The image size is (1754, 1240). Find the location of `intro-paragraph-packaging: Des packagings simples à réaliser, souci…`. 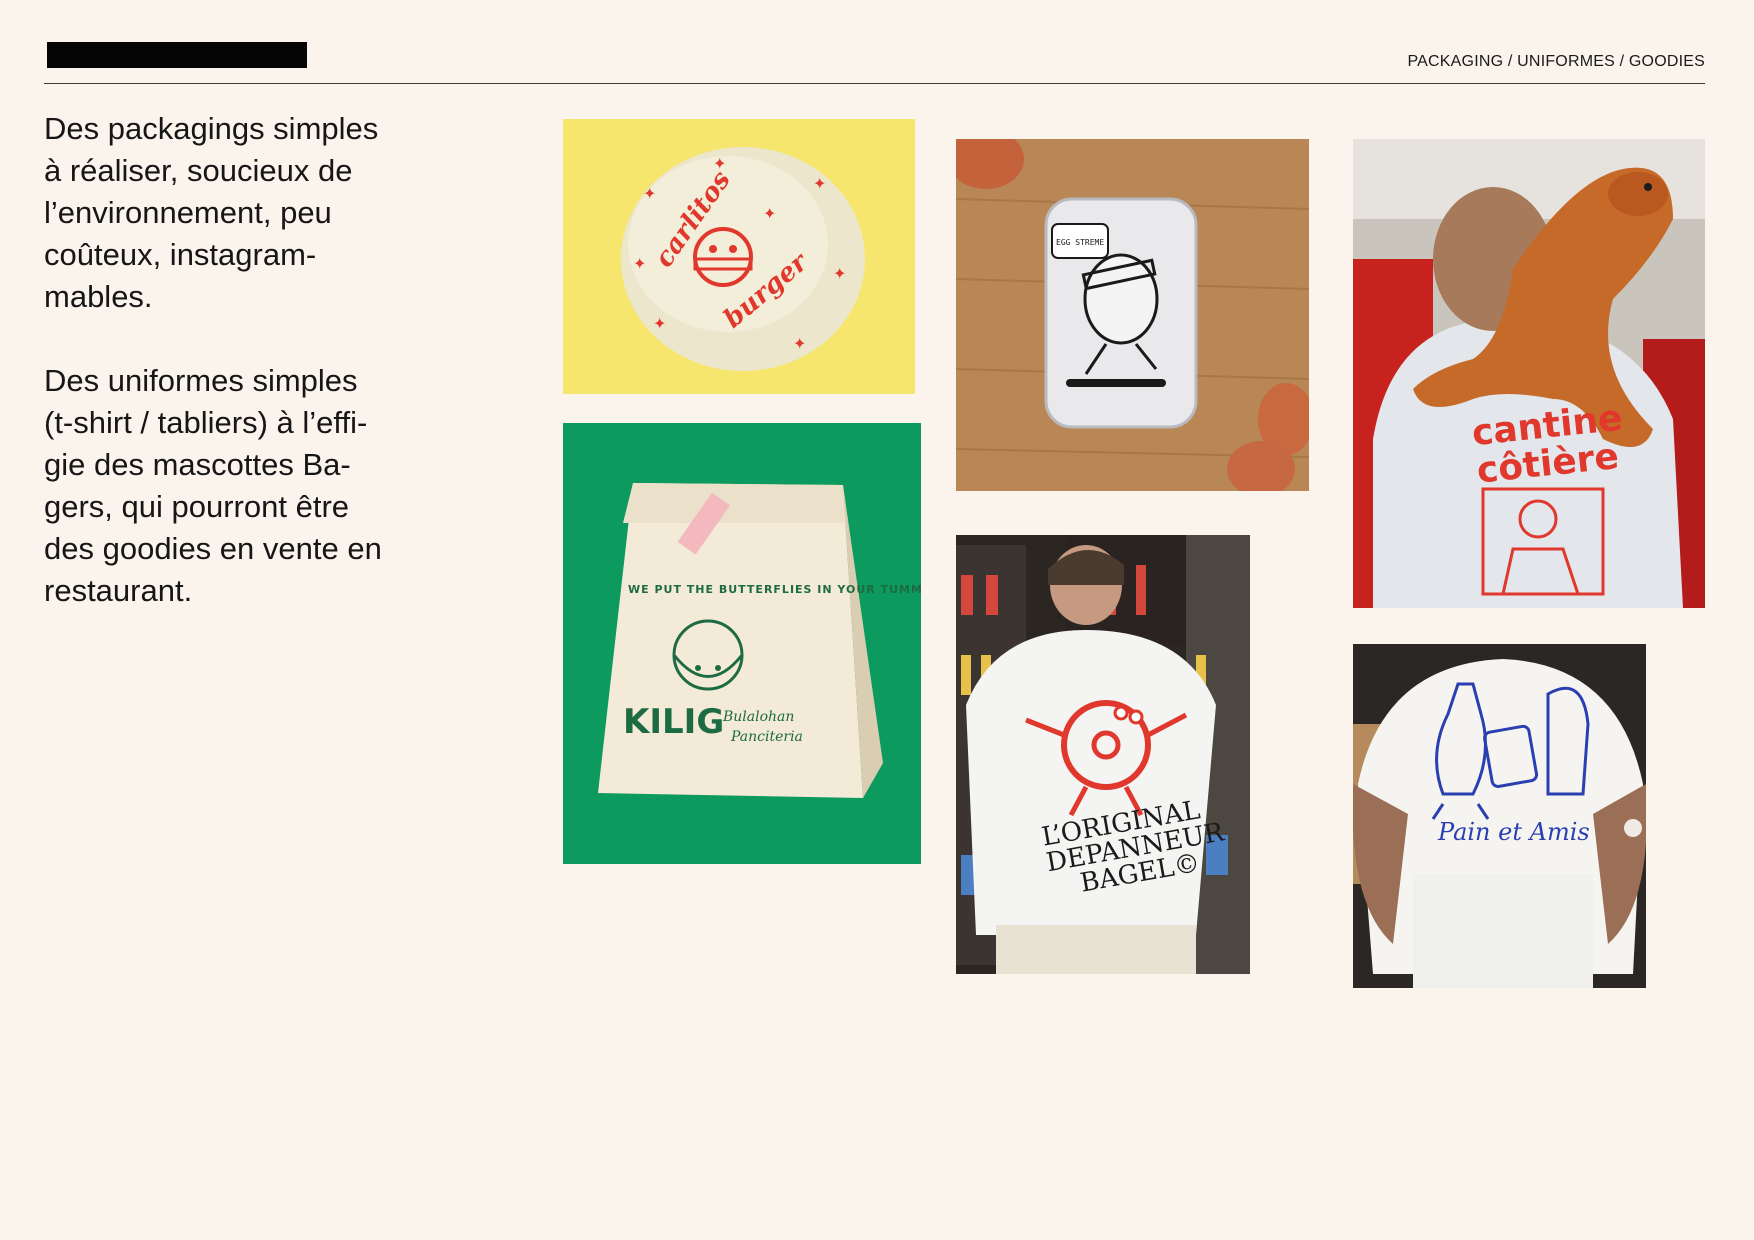

intro-paragraph-packaging: Des packagings simples à réaliser, souci… is located at coordinates (211, 212).